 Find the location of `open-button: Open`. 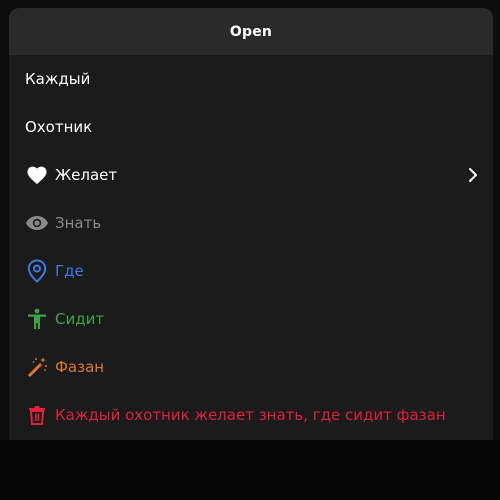

open-button: Open is located at coordinates (251, 31).